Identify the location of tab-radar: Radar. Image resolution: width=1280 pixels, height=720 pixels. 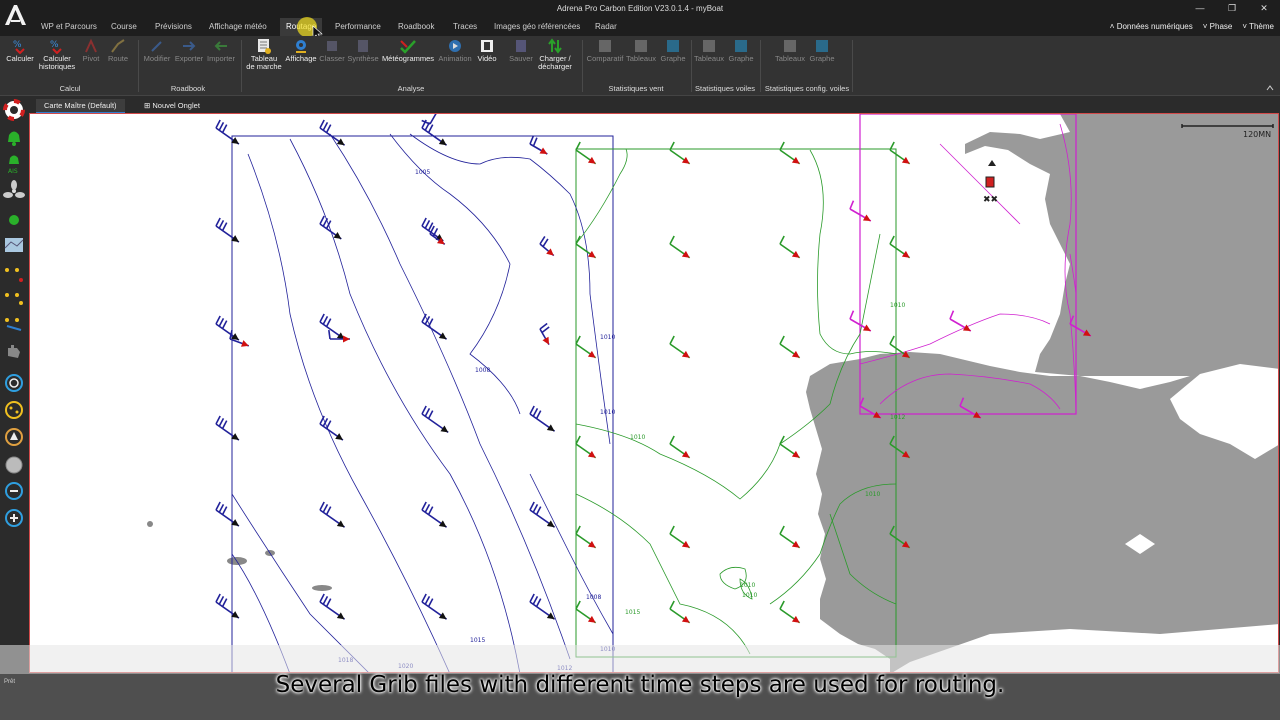
(606, 27).